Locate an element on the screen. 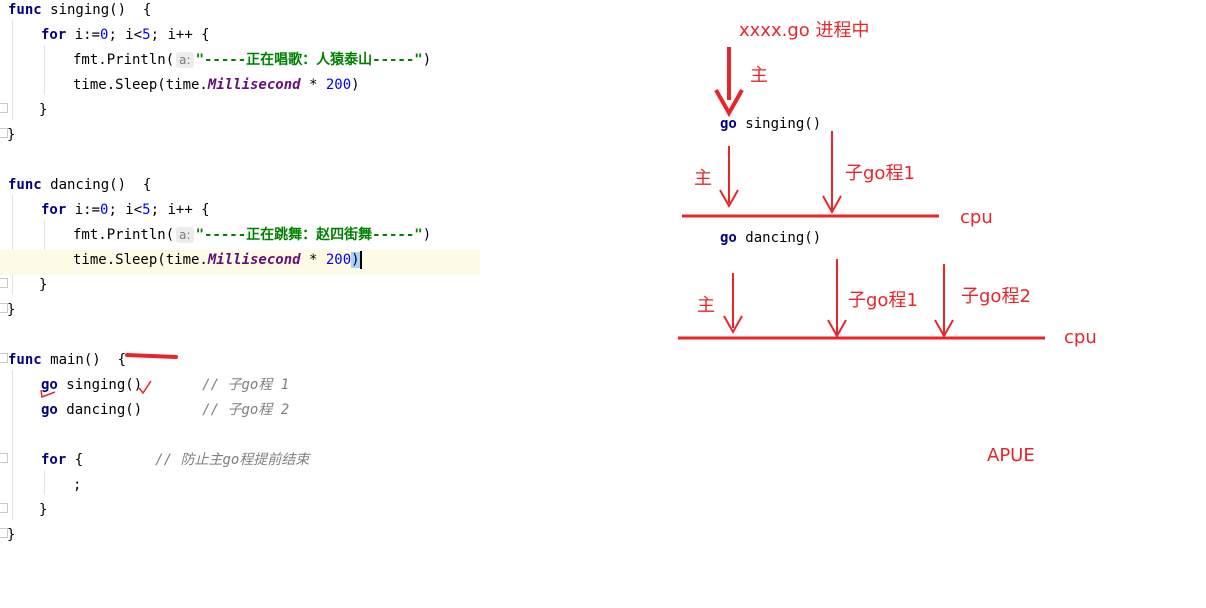 The height and width of the screenshot is (608, 1206). sub-goroutine-label: 子go程2 is located at coordinates (996, 296).